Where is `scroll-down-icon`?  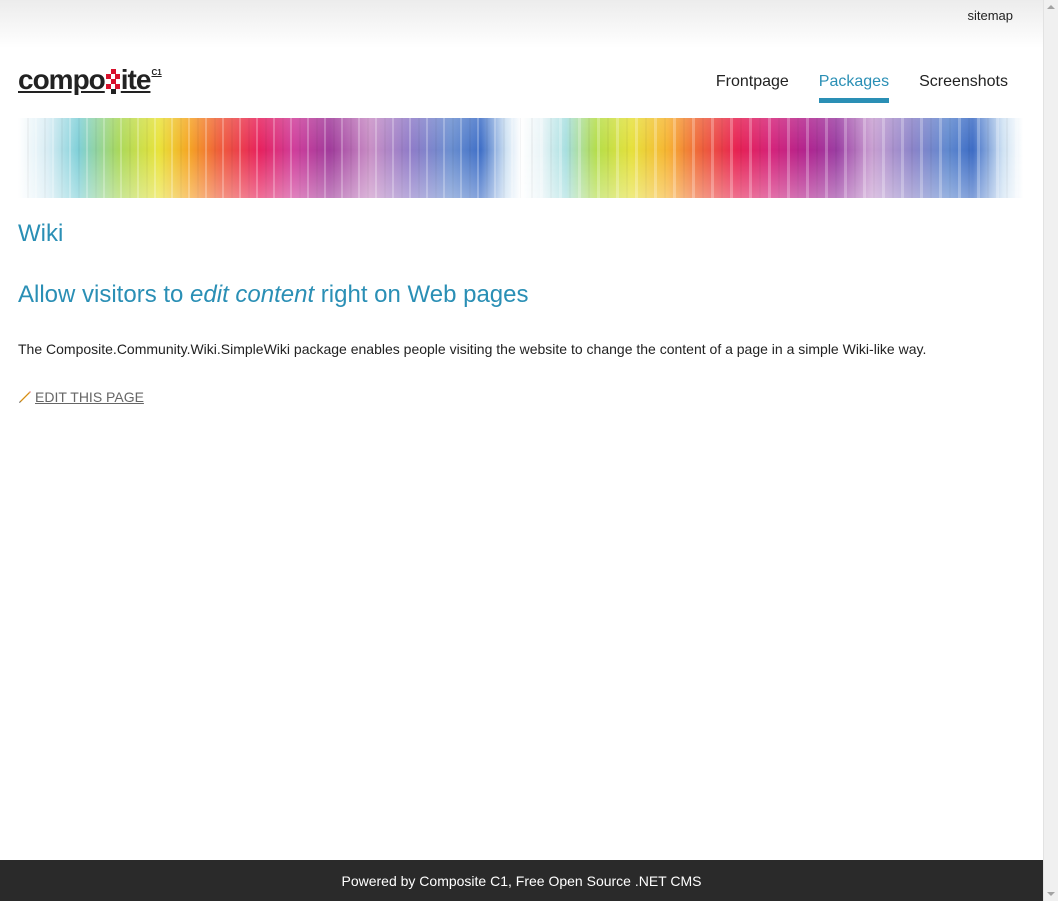 scroll-down-icon is located at coordinates (1051, 894).